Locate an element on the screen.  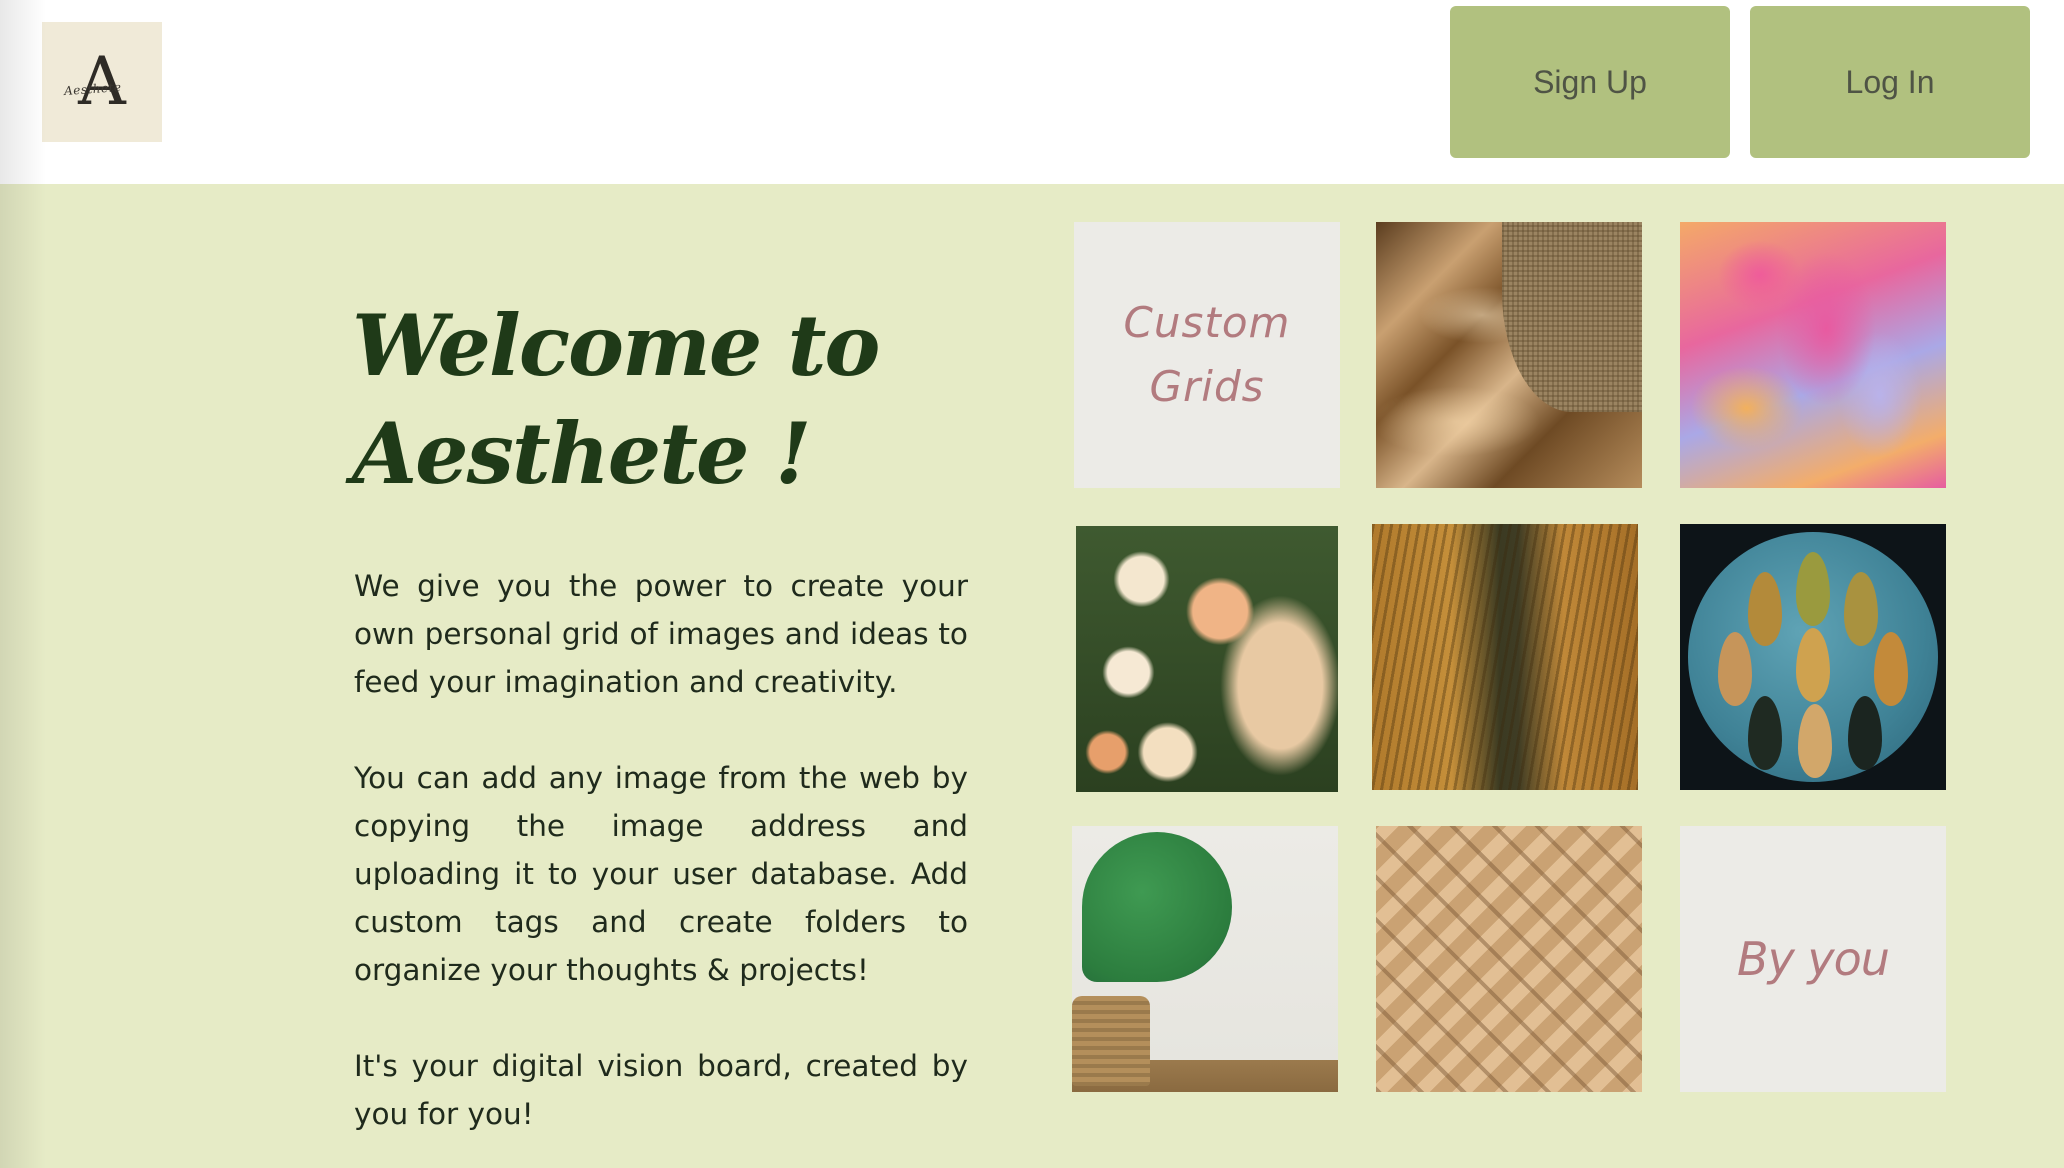
wicker-pot is located at coordinates (1111, 1041).